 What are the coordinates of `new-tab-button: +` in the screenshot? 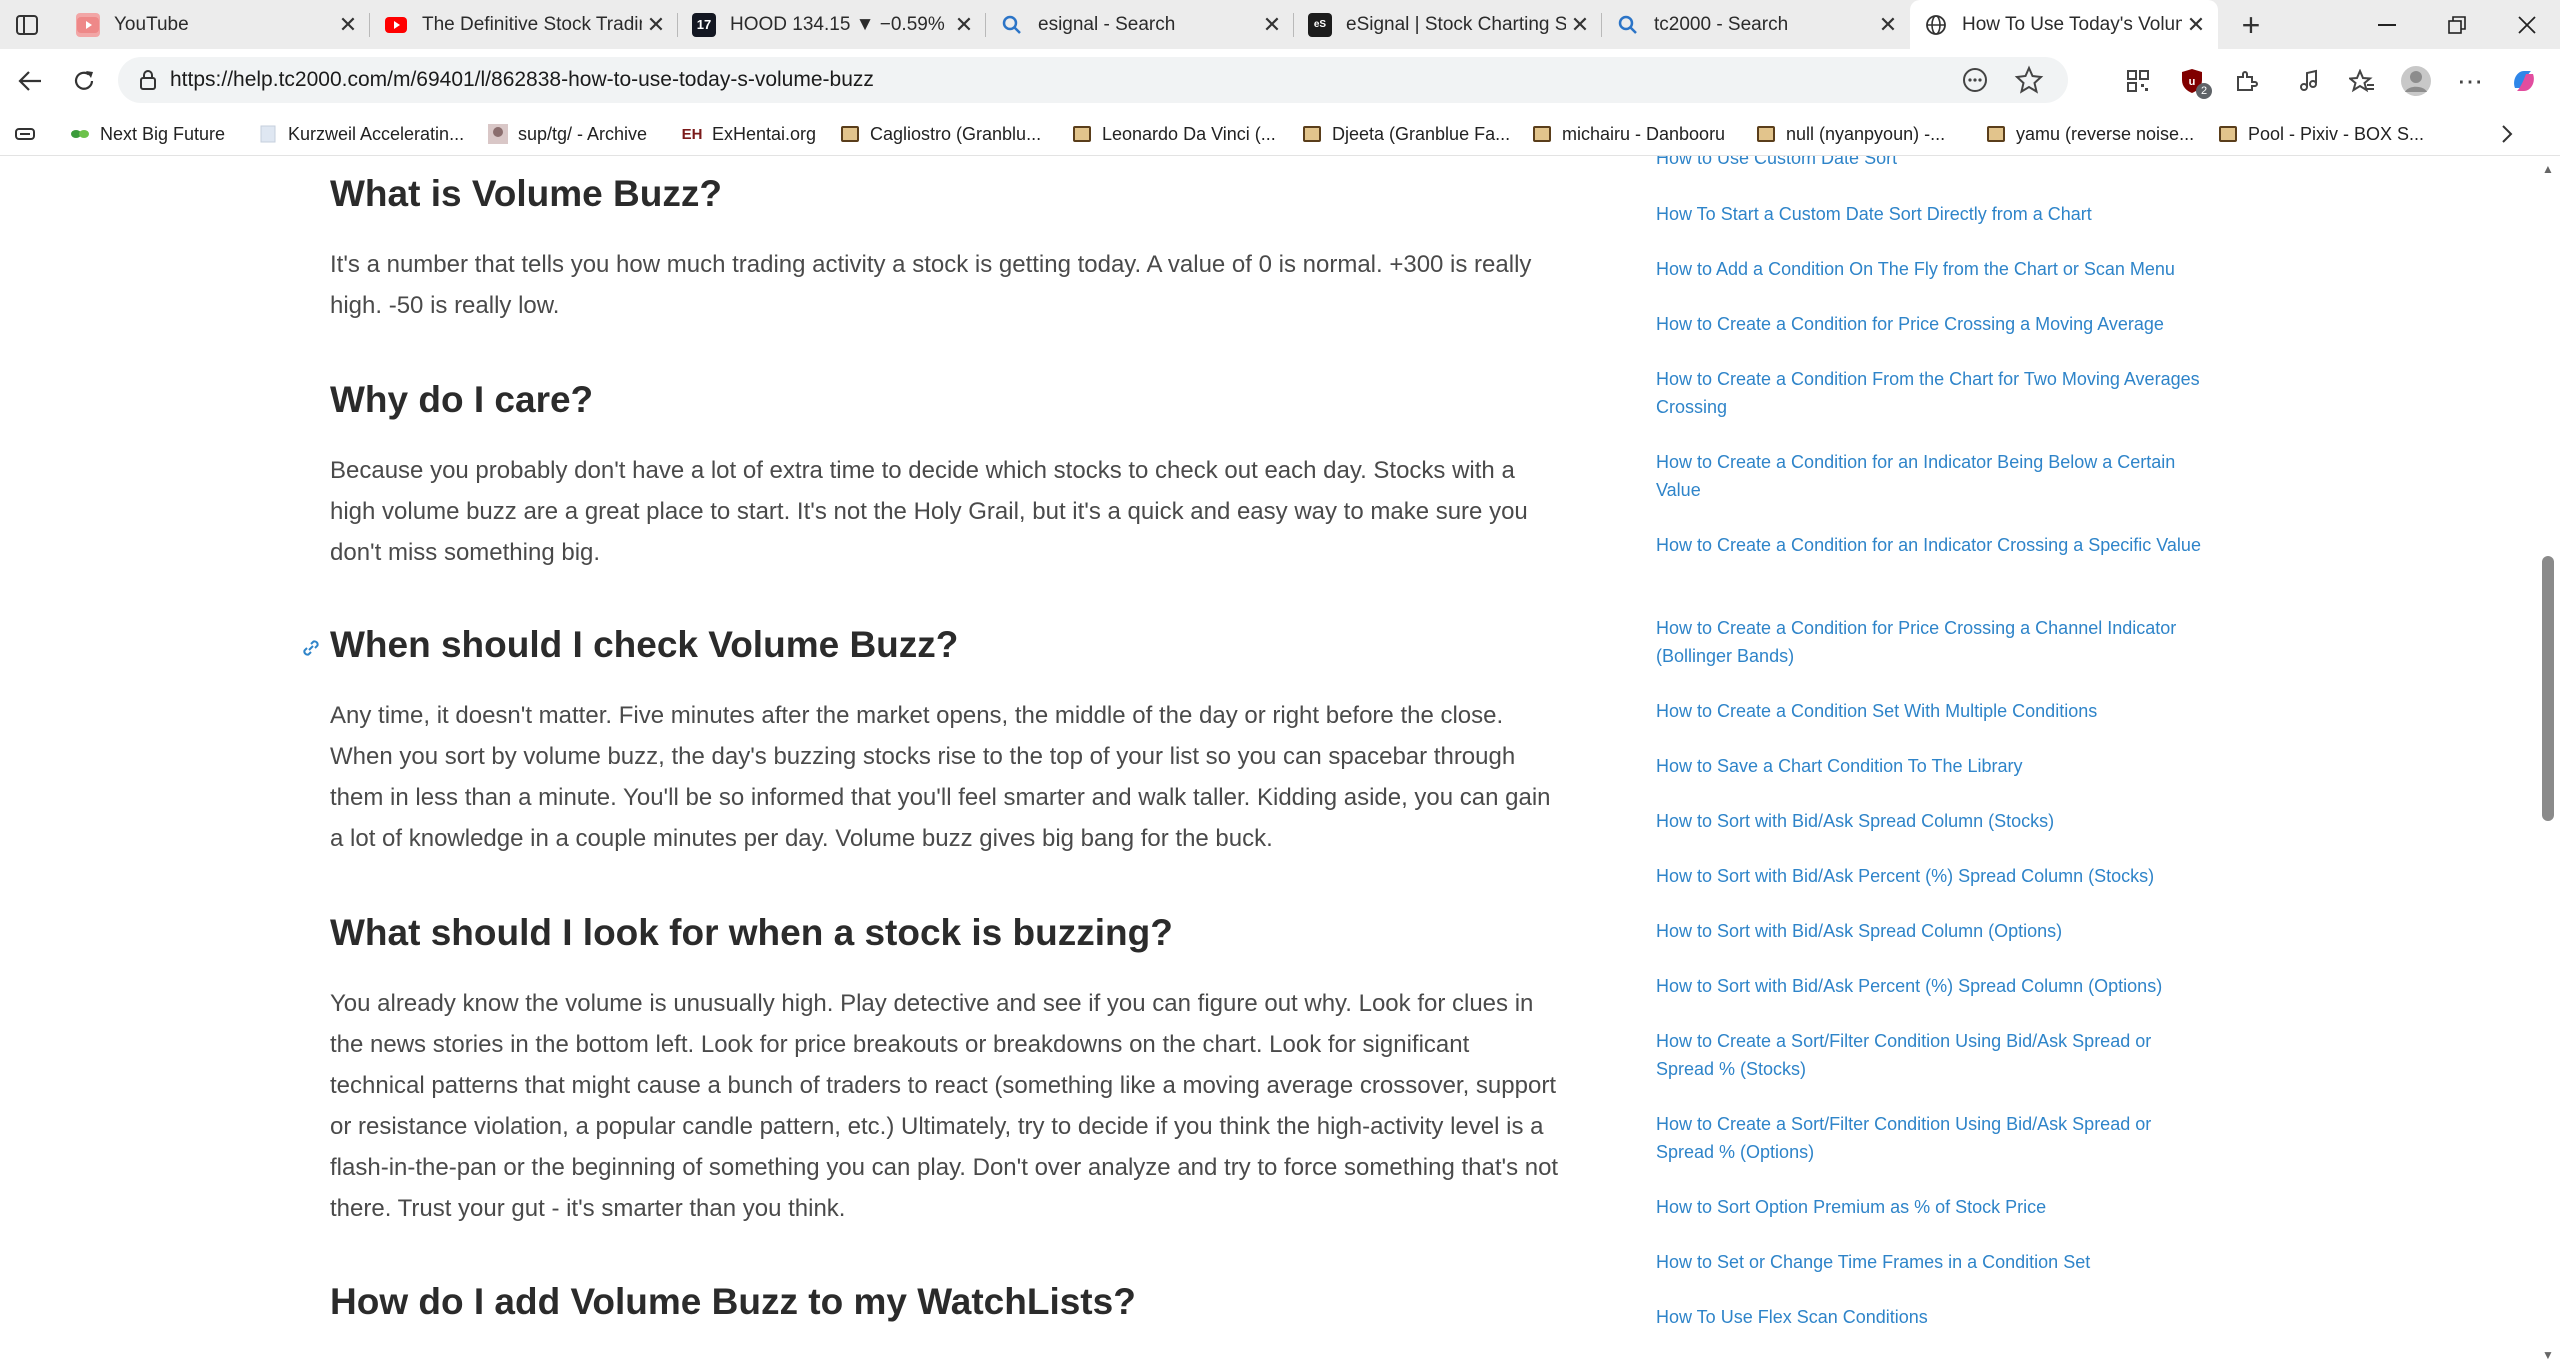 It's located at (2251, 25).